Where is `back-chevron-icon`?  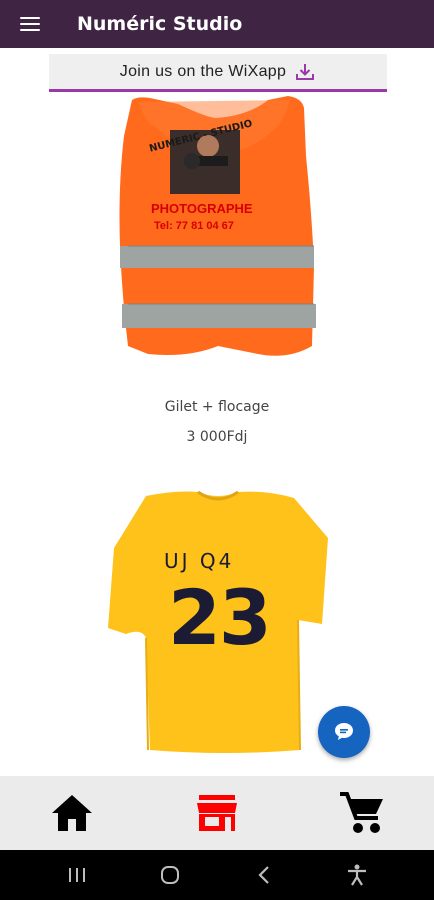
back-chevron-icon is located at coordinates (263, 875).